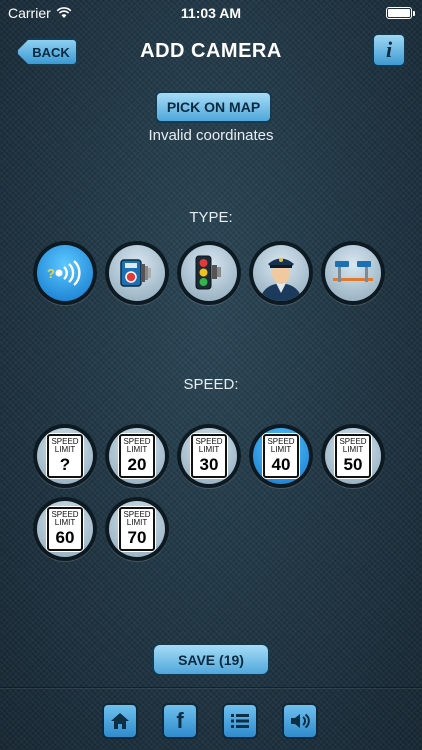  What do you see at coordinates (211, 659) in the screenshot?
I see `save-button: SAVE (19)` at bounding box center [211, 659].